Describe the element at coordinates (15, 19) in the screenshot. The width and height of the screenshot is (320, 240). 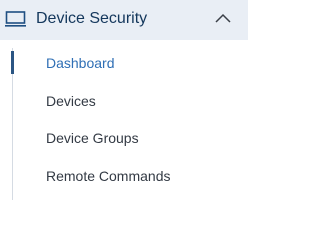
I see `monitor-icon` at that location.